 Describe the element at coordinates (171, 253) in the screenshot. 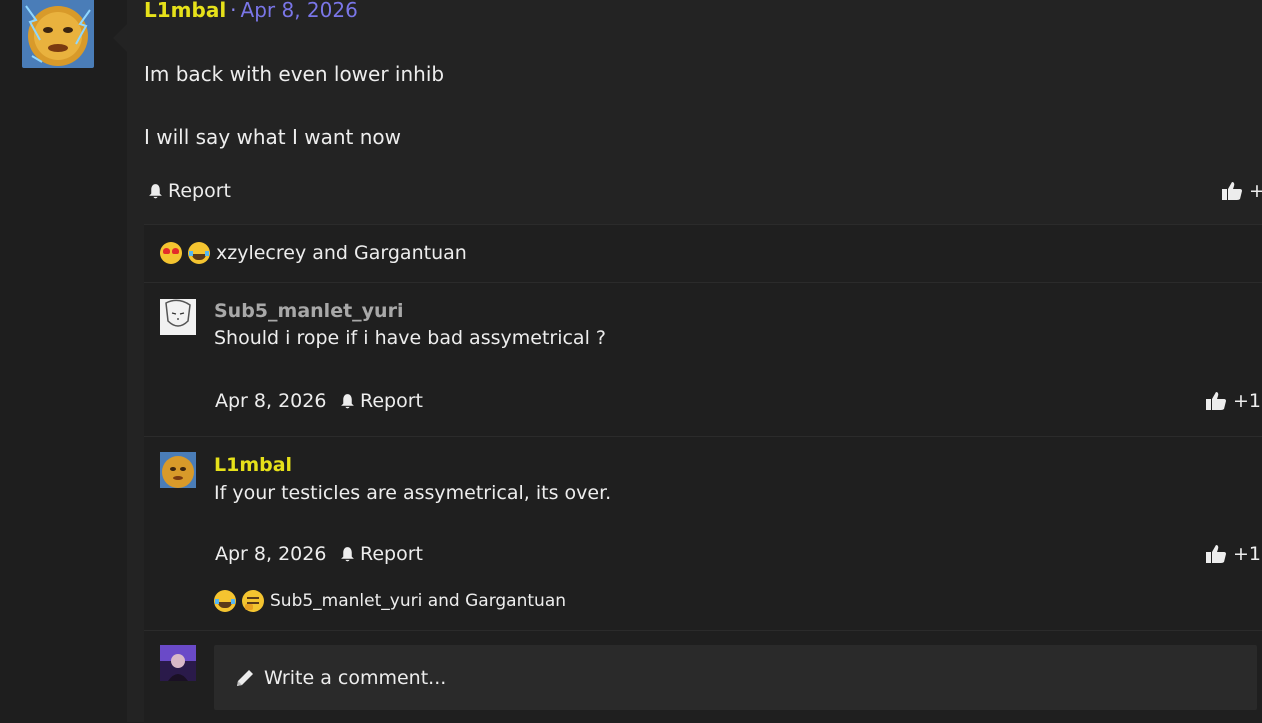

I see `star-struck-emoji-icon` at that location.